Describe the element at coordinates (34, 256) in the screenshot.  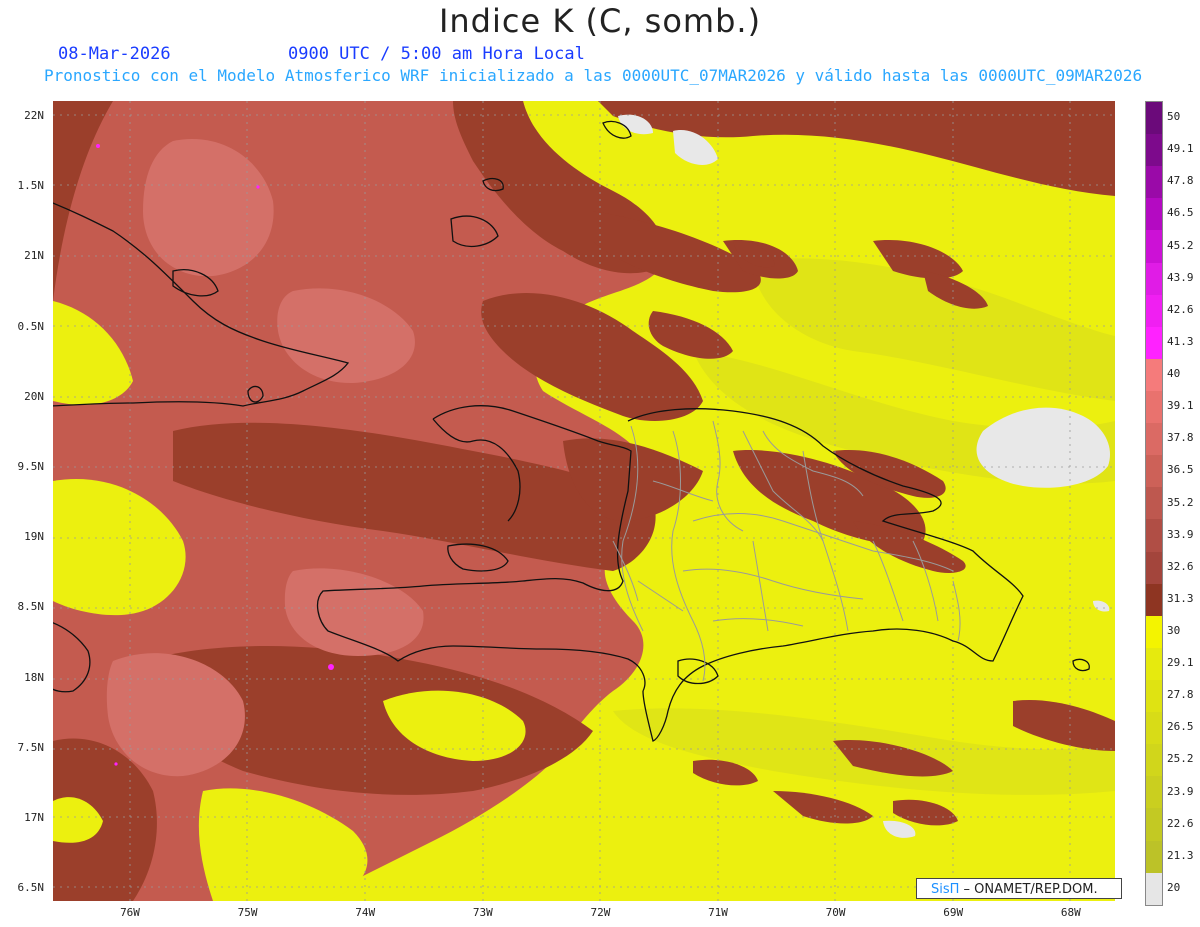
I see `lat-label: 21N` at that location.